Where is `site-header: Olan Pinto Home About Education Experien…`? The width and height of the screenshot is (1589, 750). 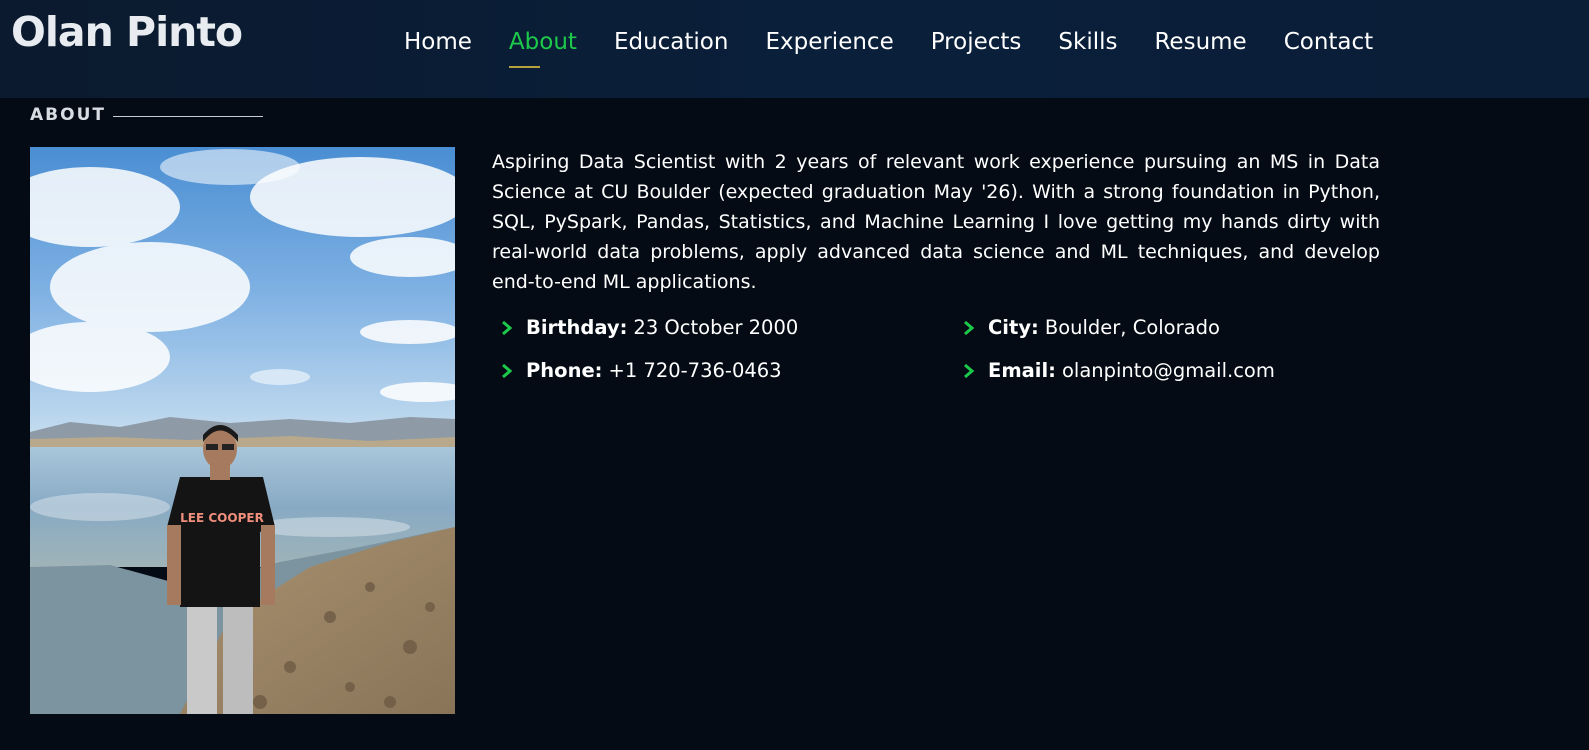
site-header: Olan Pinto Home About Education Experien… is located at coordinates (794, 49).